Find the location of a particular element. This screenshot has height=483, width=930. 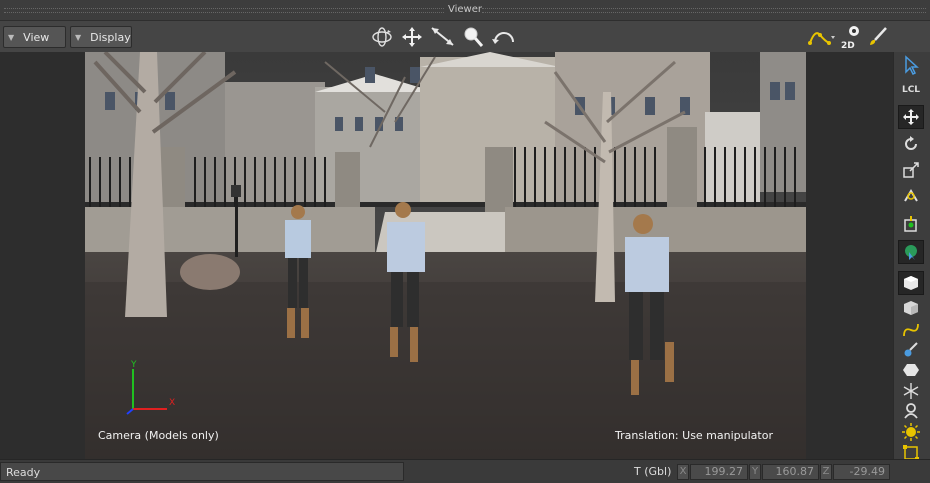

camera-label: Camera (Models only) is located at coordinates (158, 435).